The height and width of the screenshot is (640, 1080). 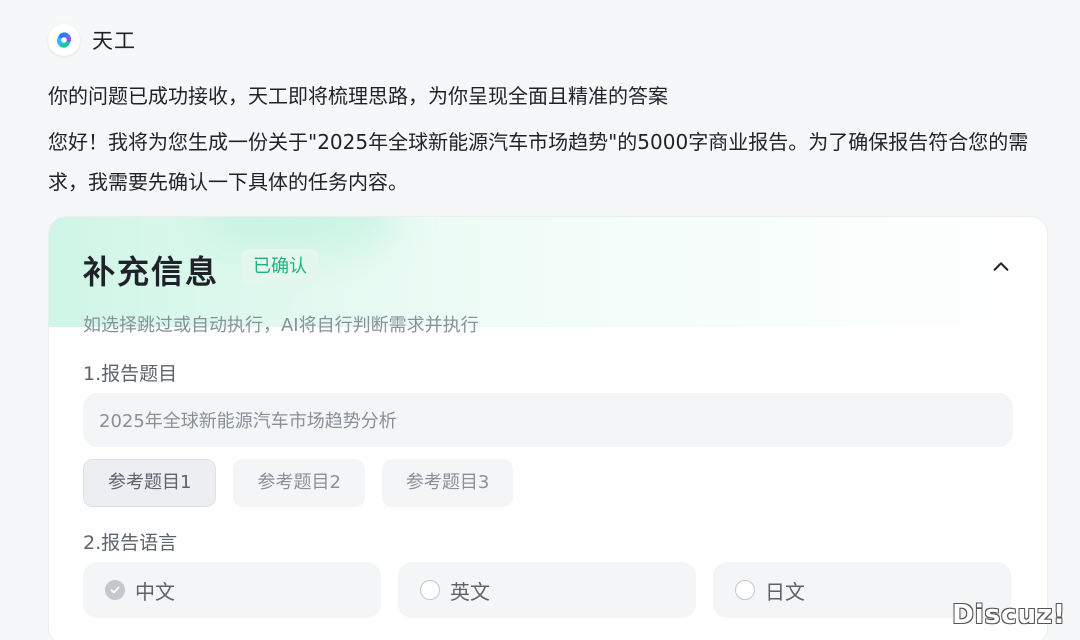 What do you see at coordinates (130, 374) in the screenshot?
I see `report-title-label: 1.报告题目` at bounding box center [130, 374].